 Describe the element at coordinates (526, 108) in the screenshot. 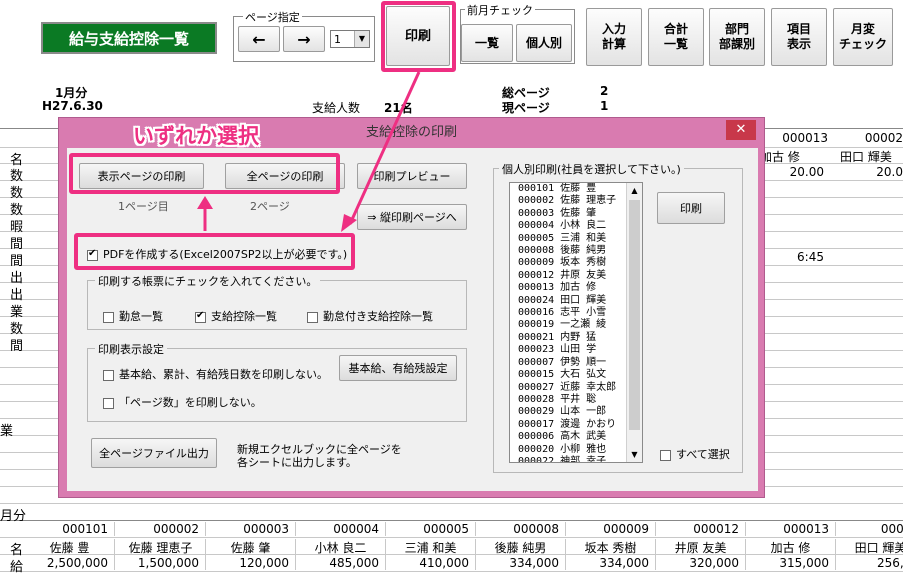

I see `current-page-label: 現ページ` at that location.